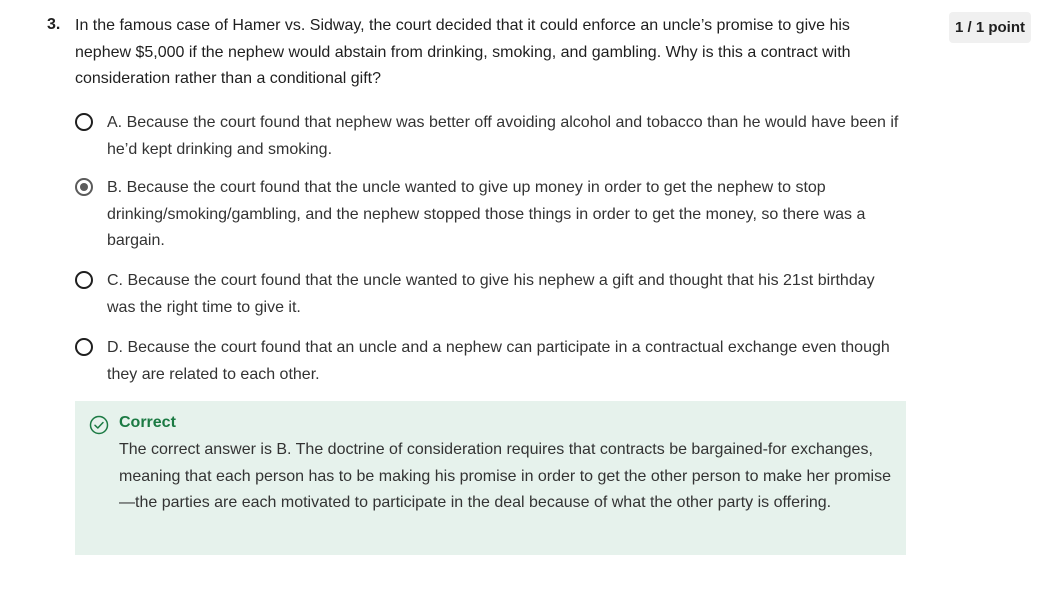 The width and height of the screenshot is (1051, 591). What do you see at coordinates (84, 347) in the screenshot?
I see `radio-button-d` at bounding box center [84, 347].